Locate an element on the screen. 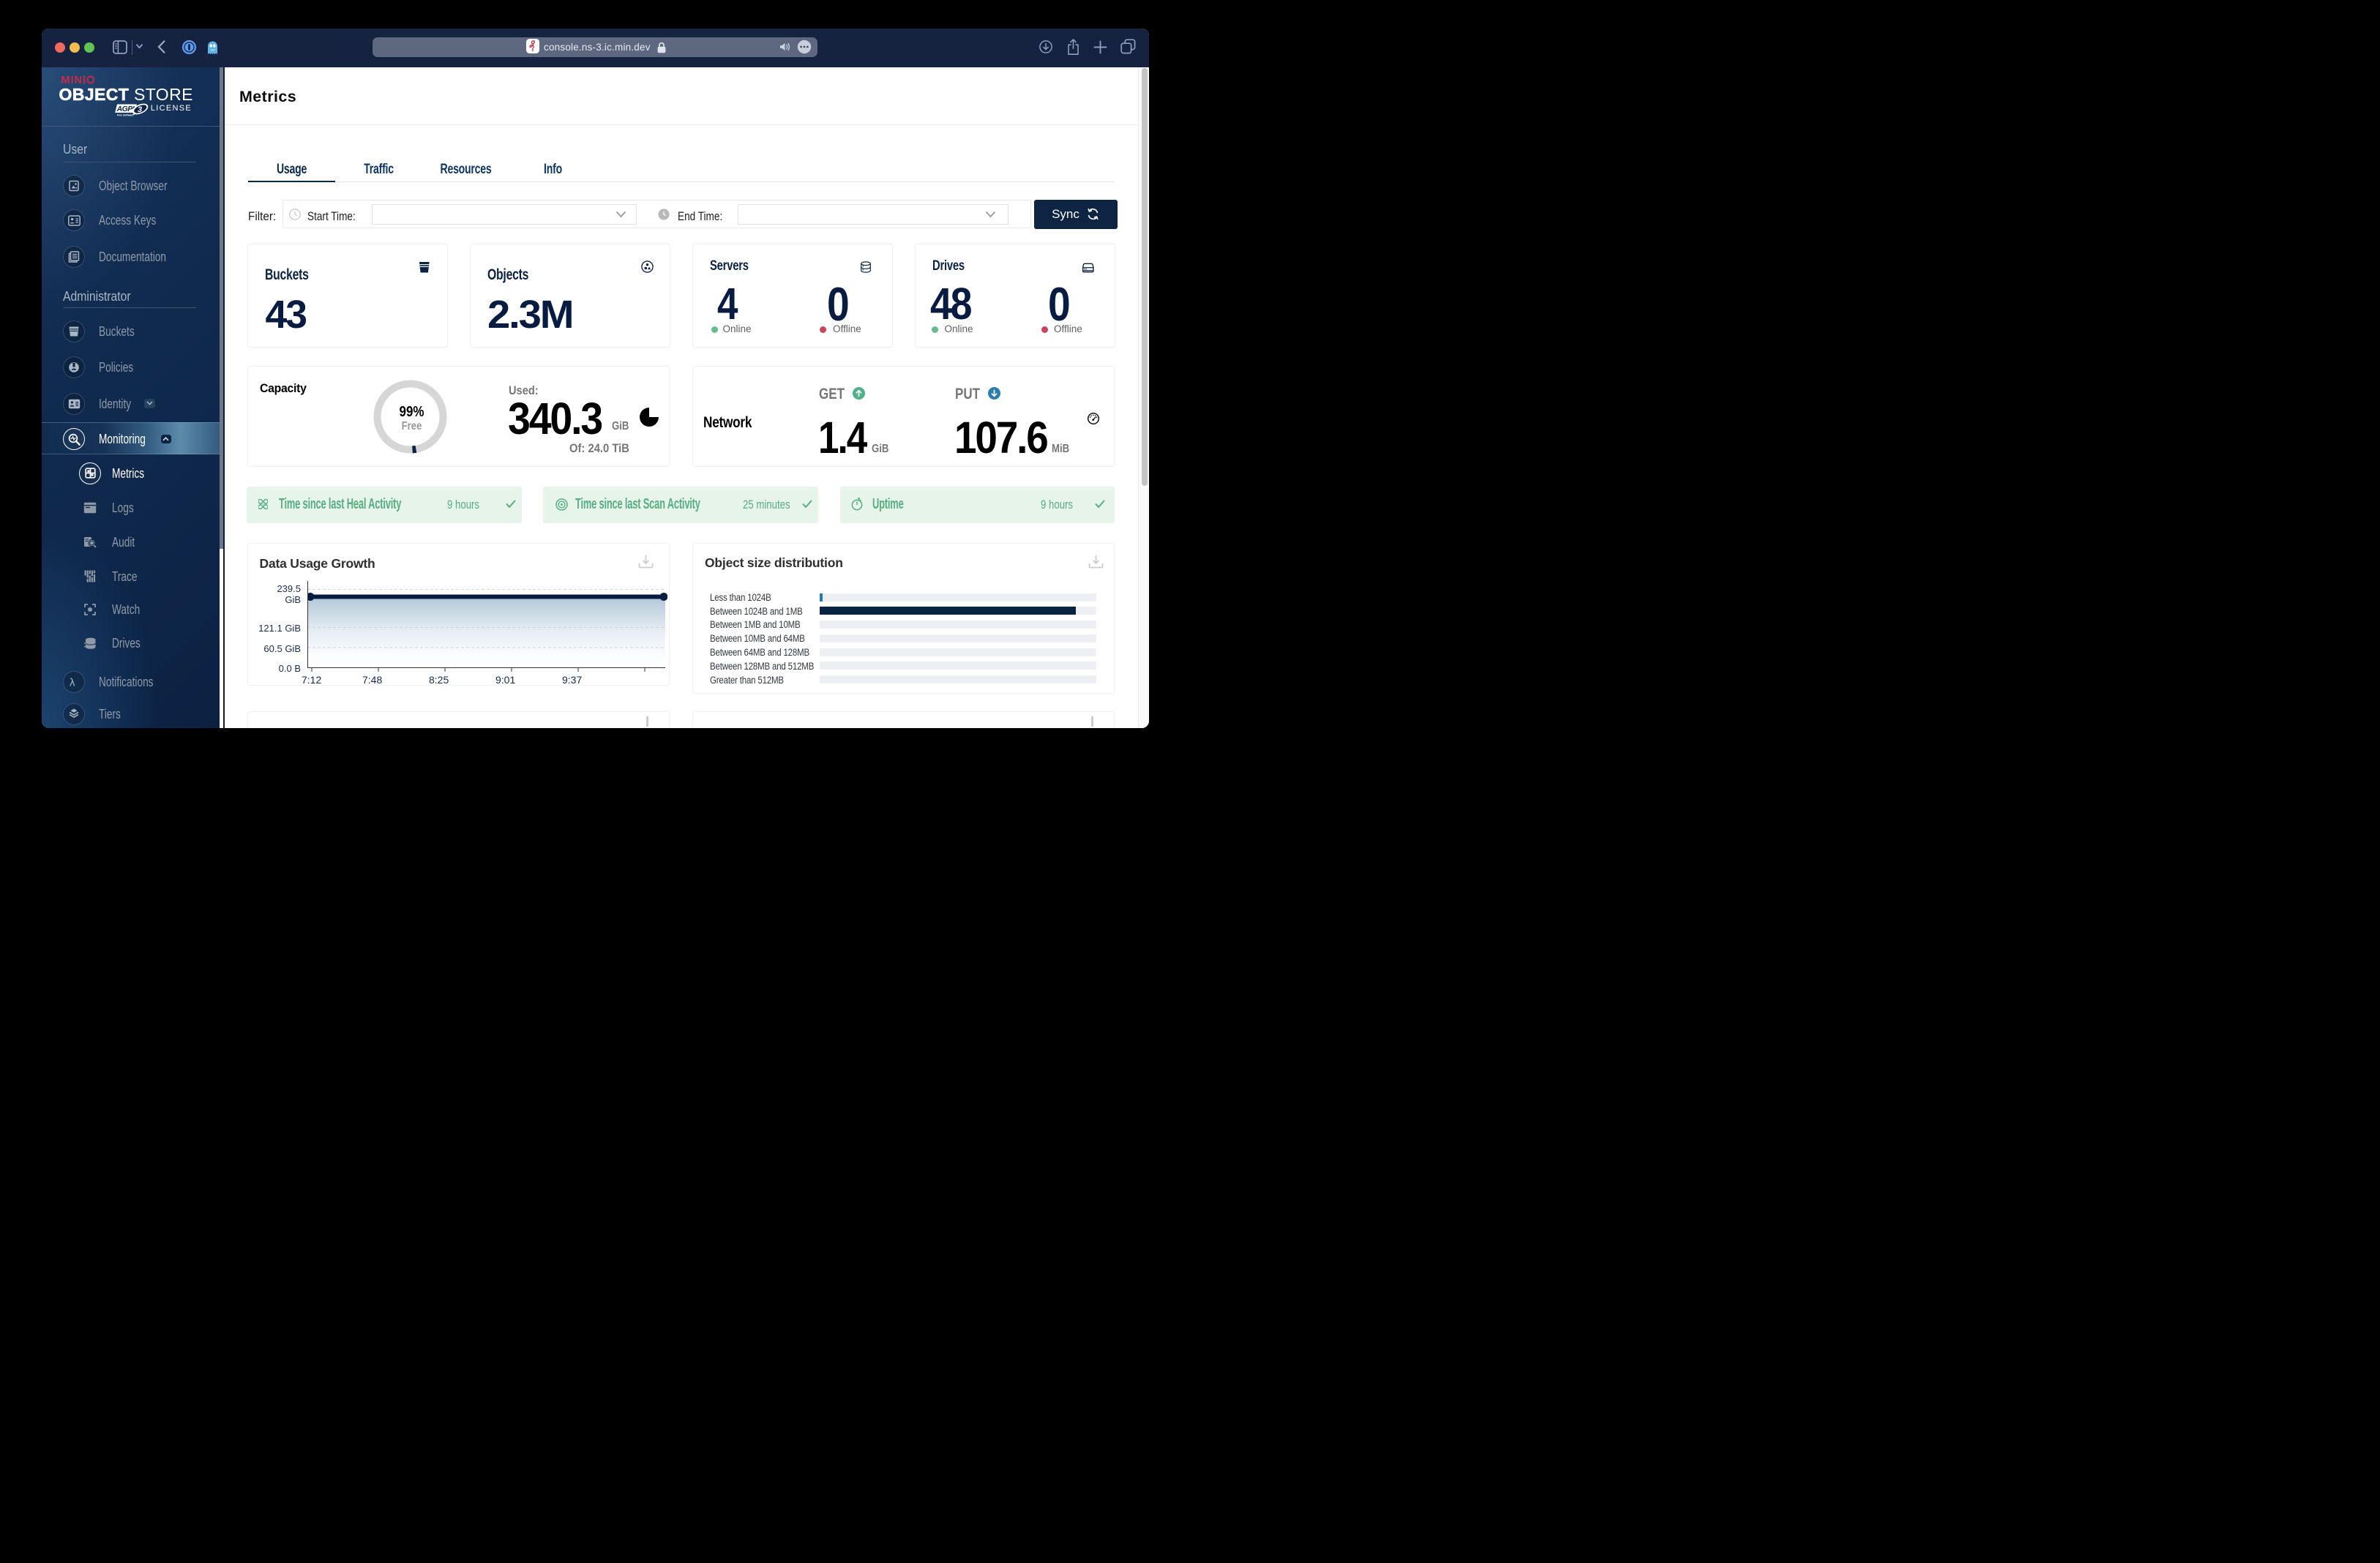 The width and height of the screenshot is (2380, 1563). svg-text: λ is located at coordinates (72, 682).